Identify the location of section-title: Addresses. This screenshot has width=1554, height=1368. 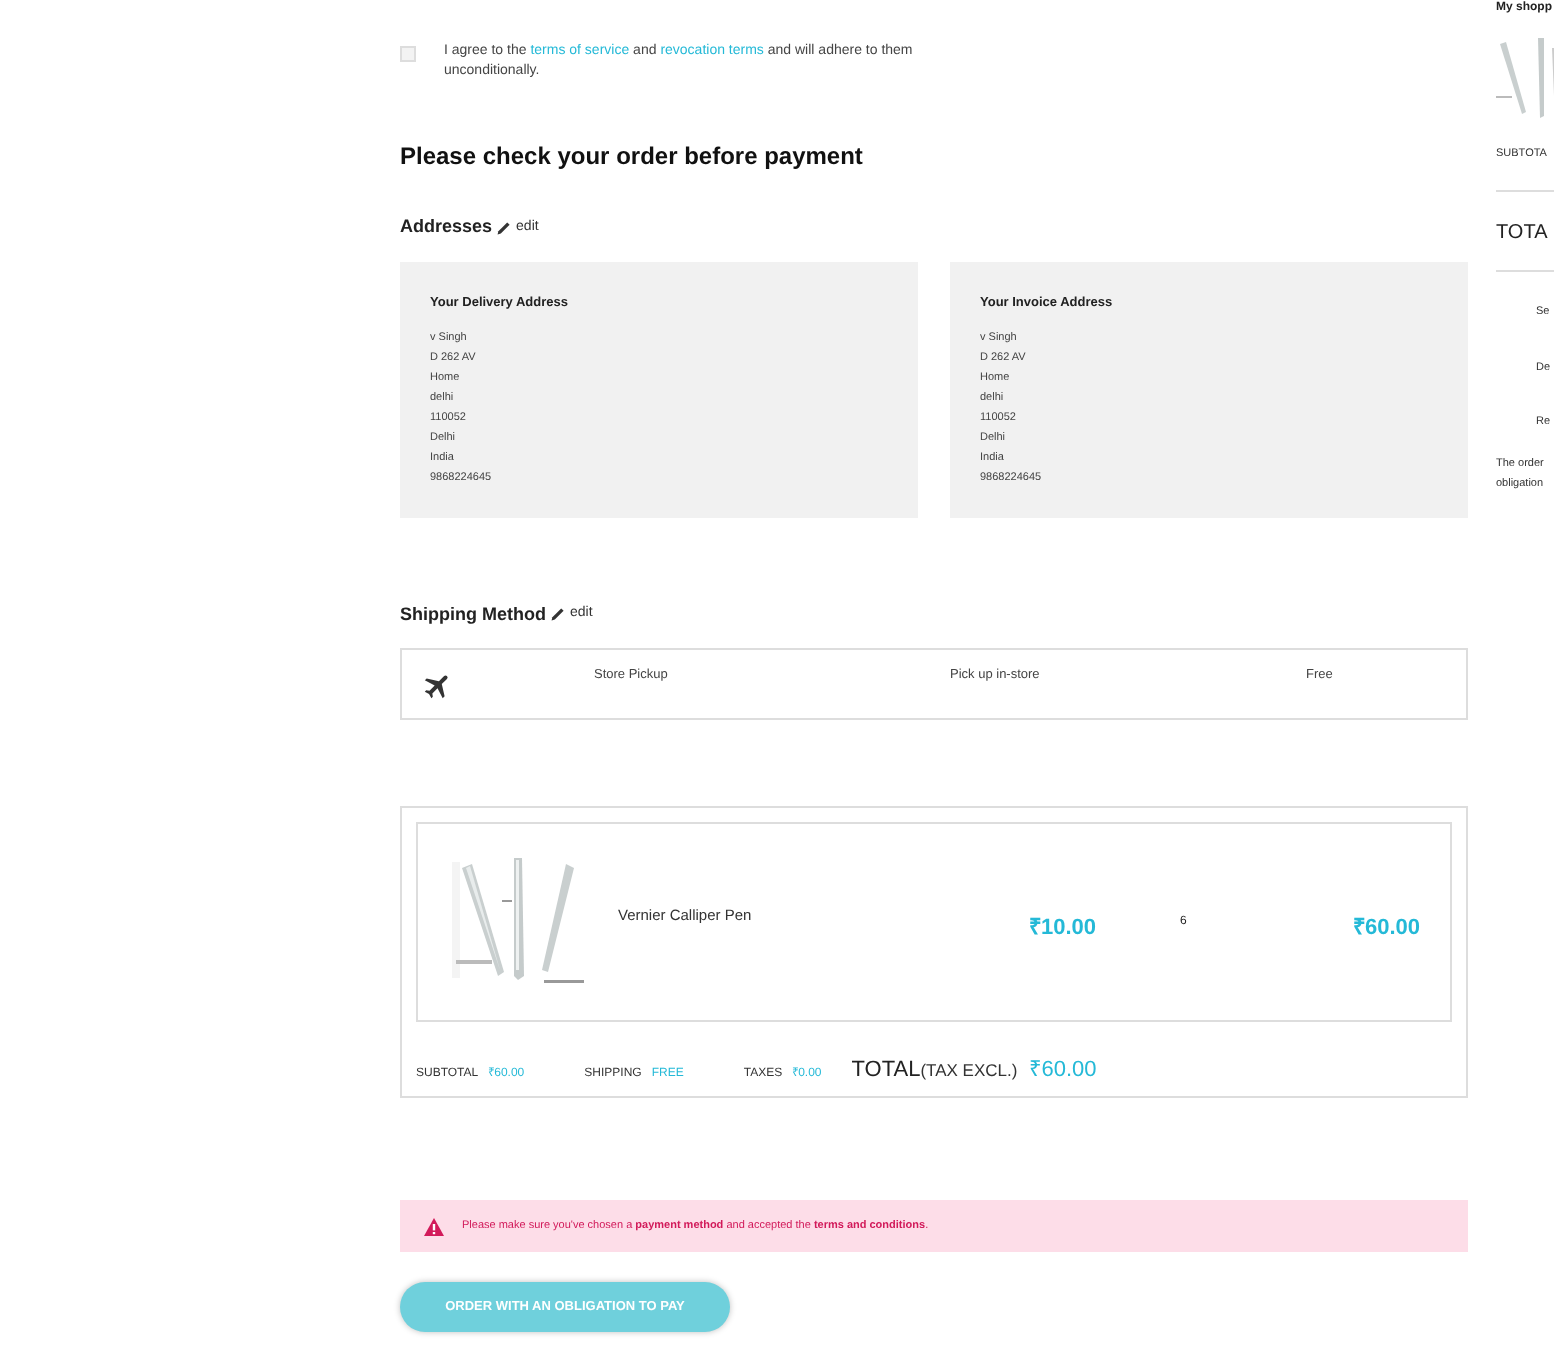
(446, 227).